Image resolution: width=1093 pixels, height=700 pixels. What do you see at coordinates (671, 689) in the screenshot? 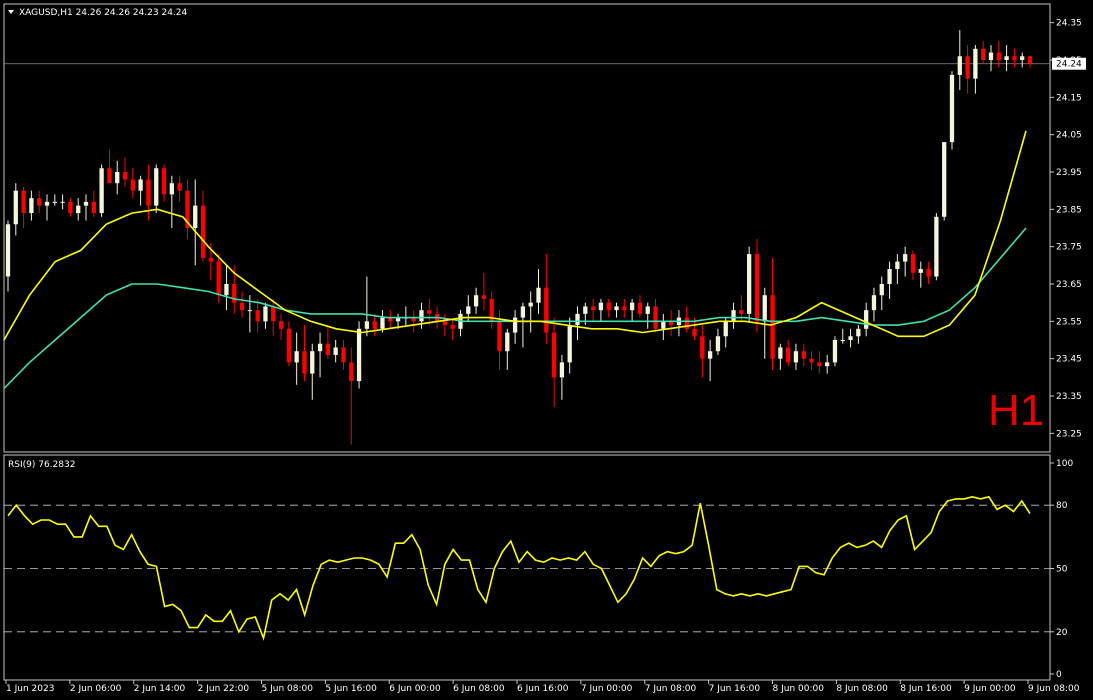
I see `time-tick-label: 7 Jun 08:00` at bounding box center [671, 689].